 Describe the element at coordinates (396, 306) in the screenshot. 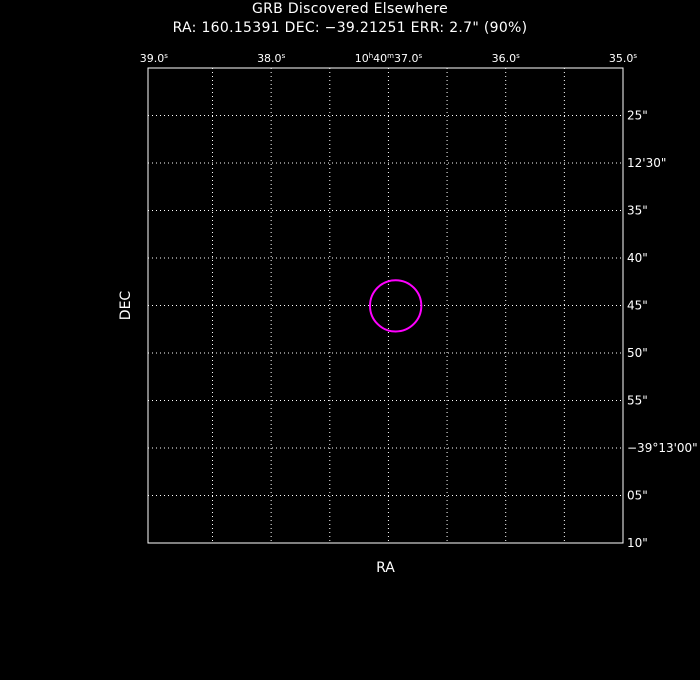

I see `error-circle` at that location.